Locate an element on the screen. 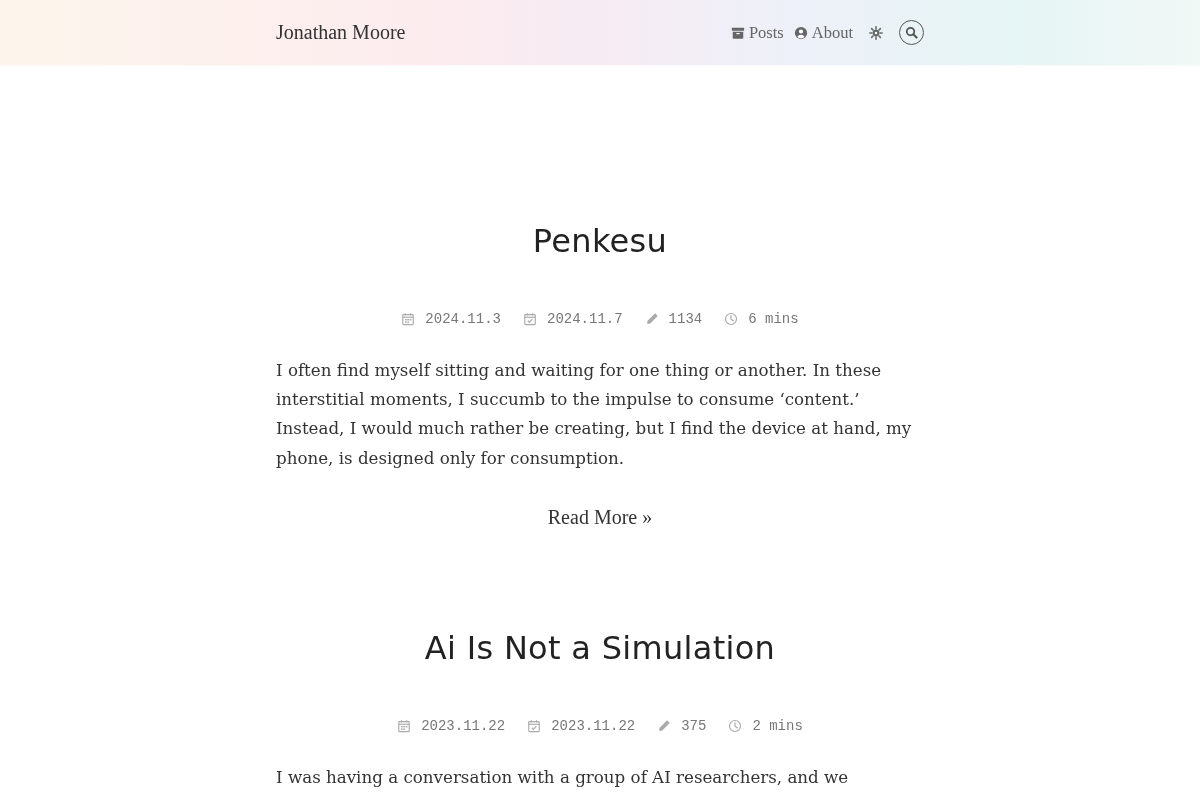  search-icon is located at coordinates (911, 32).